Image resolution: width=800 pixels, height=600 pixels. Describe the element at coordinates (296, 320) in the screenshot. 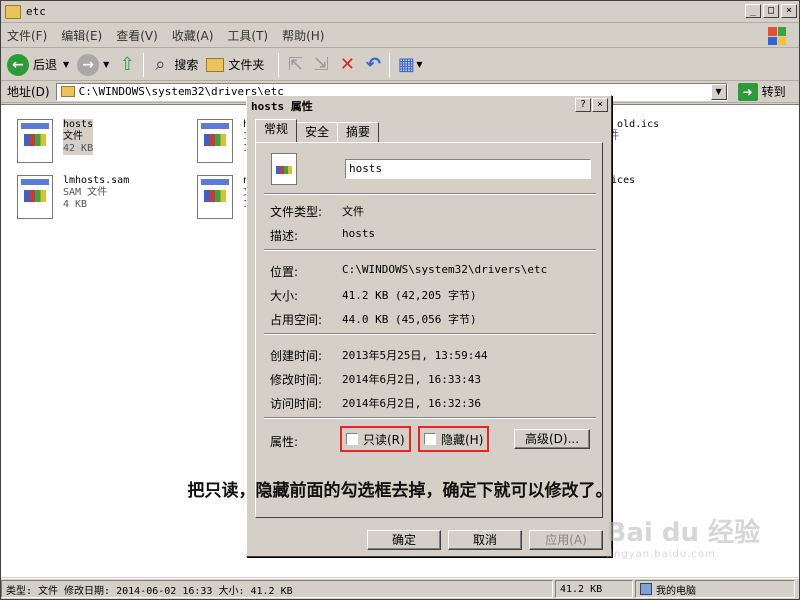

I see `disk-label: 占用空间:` at that location.